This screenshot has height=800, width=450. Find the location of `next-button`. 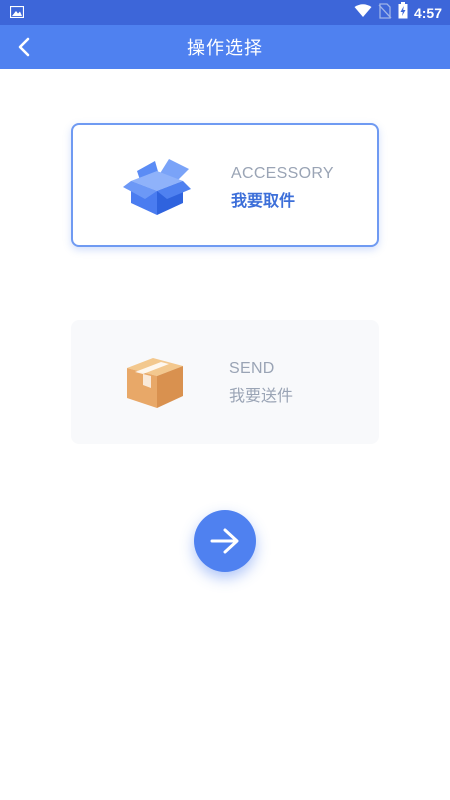

next-button is located at coordinates (225, 541).